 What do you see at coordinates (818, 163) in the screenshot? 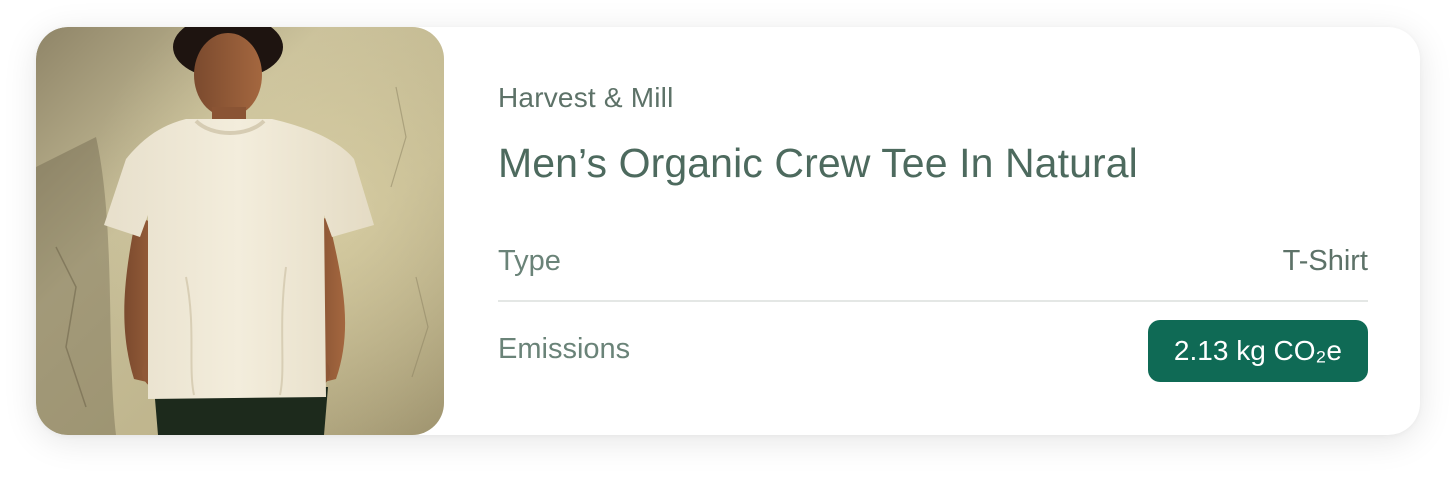
I see `product-title: Men’s Organic Crew Tee In Natural` at bounding box center [818, 163].